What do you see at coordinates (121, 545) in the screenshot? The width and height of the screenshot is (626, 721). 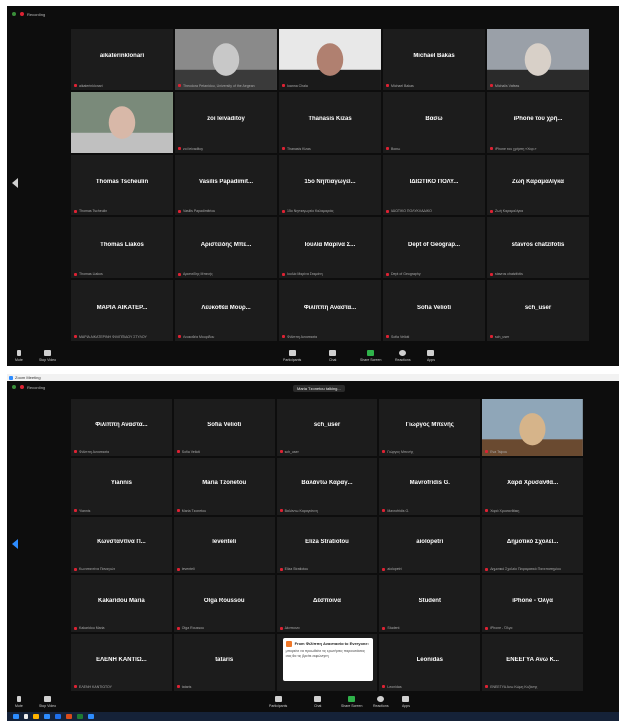 I see `participant-tile: Κωνσταντίνα Π... Κωνσταντίνα Παναγιώτ` at bounding box center [121, 545].